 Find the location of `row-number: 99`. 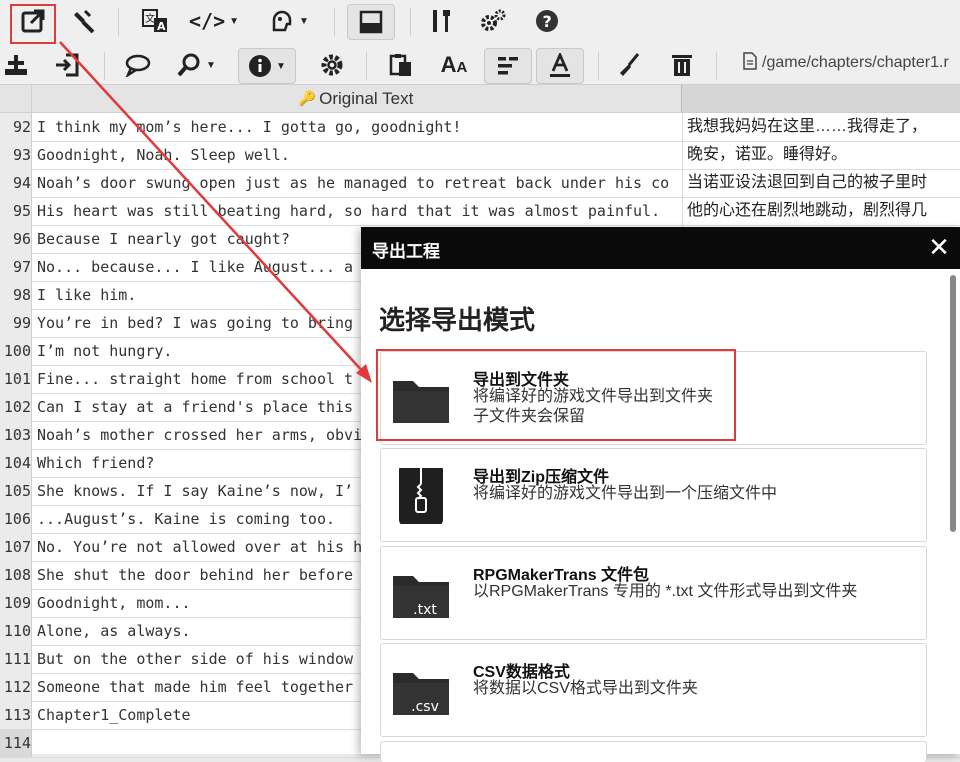

row-number: 99 is located at coordinates (16, 323).